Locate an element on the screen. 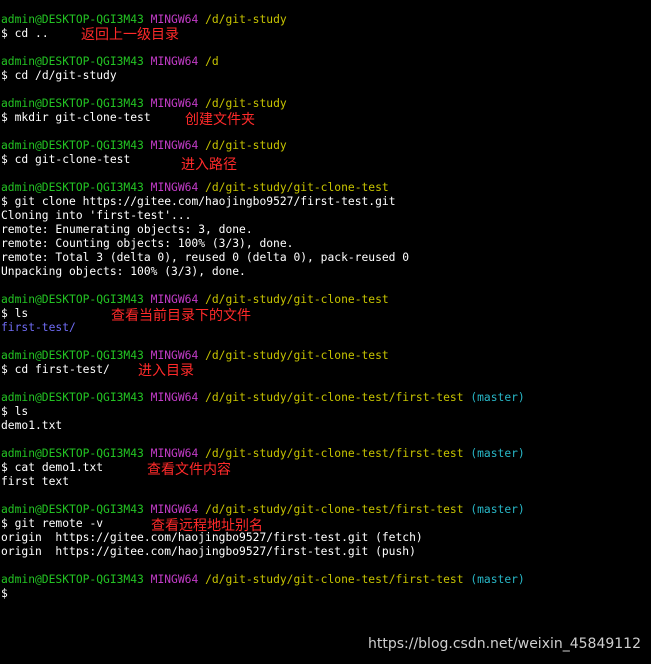 Image resolution: width=651 pixels, height=664 pixels. command-line: $ mkdir git-clone-test is located at coordinates (76, 118).